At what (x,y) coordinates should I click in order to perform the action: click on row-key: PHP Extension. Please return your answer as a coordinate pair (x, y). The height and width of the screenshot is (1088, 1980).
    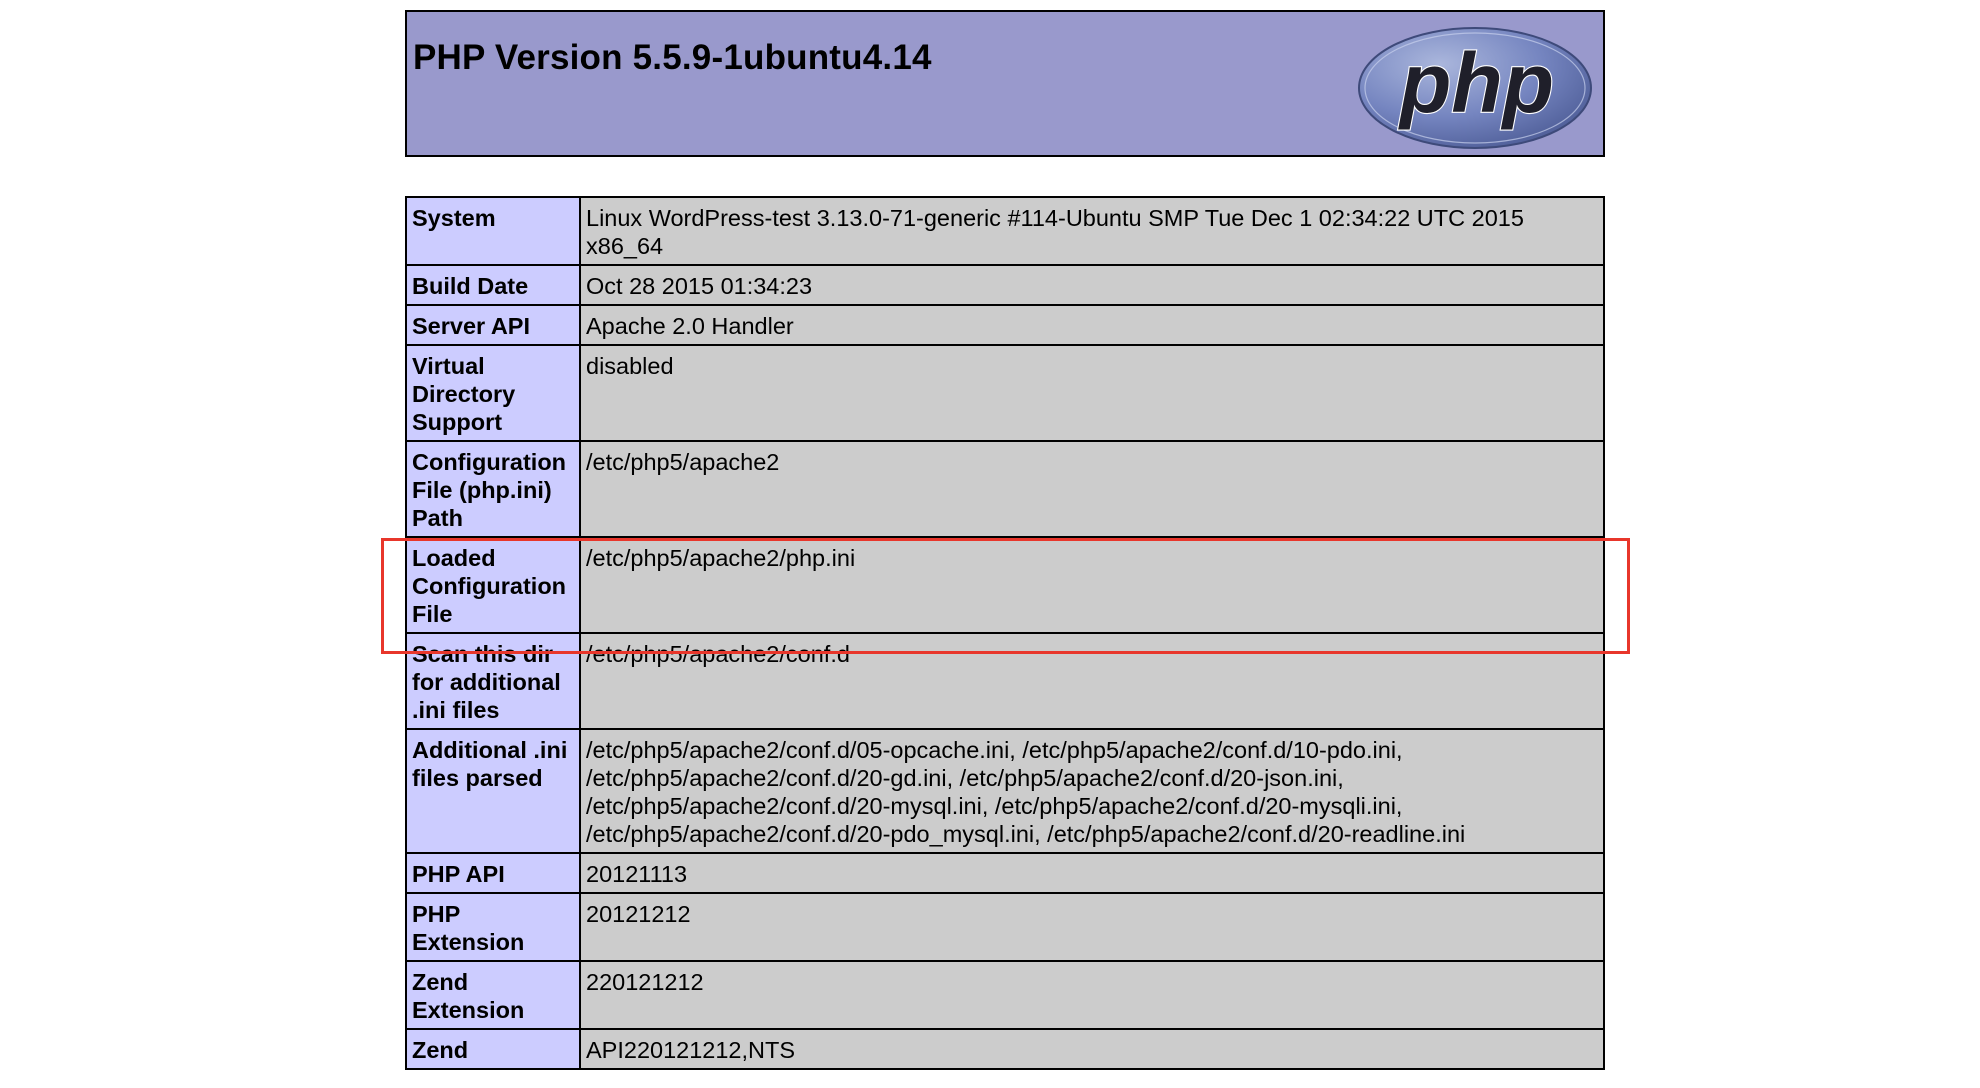
    Looking at the image, I should click on (493, 927).